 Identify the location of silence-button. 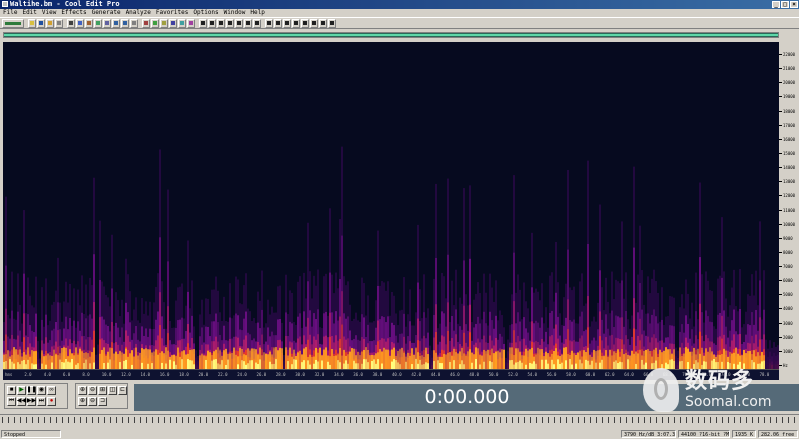
(134, 23).